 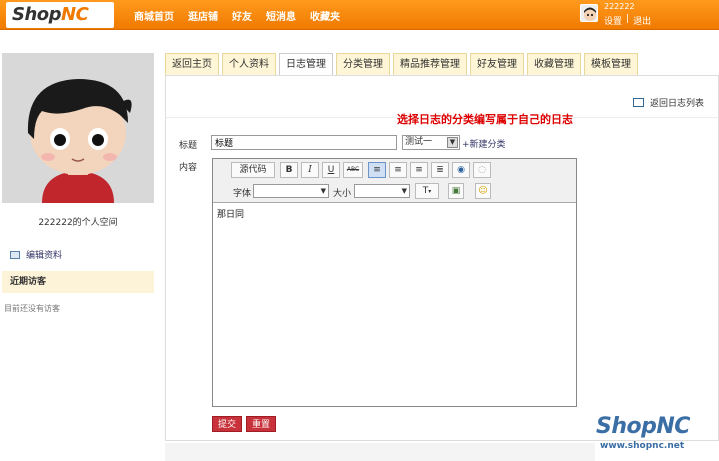 What do you see at coordinates (15, 254) in the screenshot?
I see `profile-card-icon` at bounding box center [15, 254].